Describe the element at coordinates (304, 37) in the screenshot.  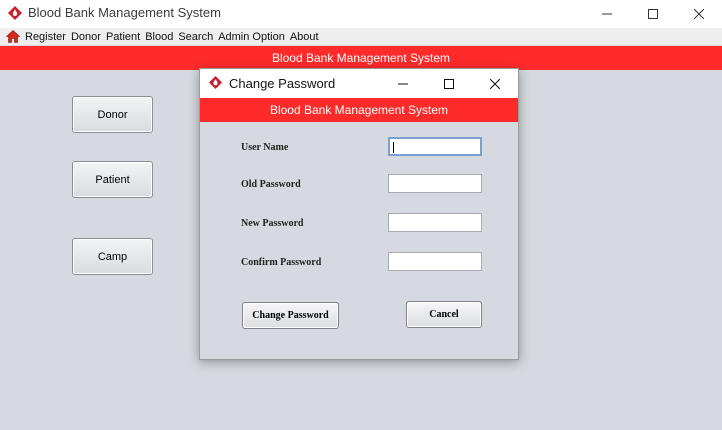
I see `menu-item-about: About` at that location.